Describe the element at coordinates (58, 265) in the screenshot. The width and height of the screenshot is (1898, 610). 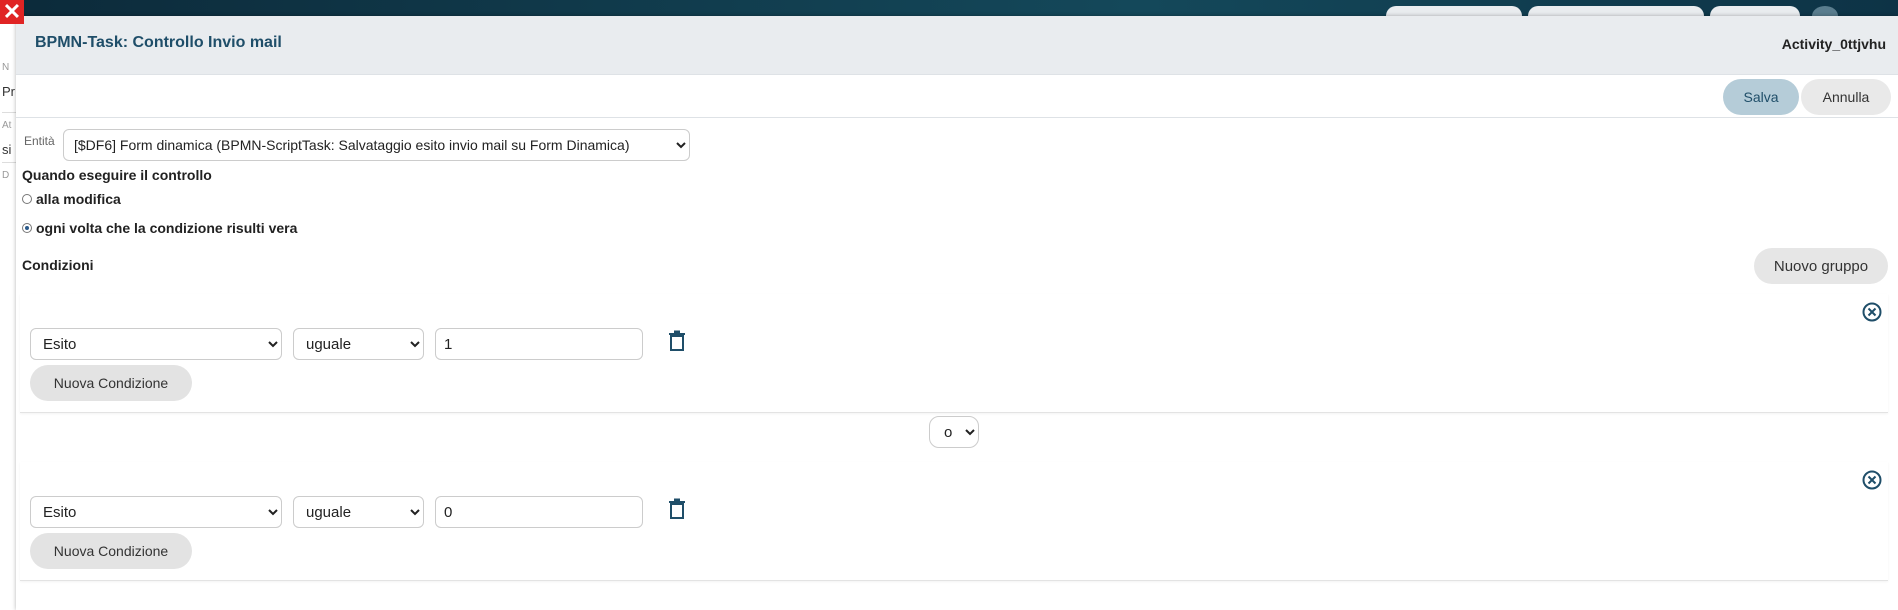
I see `conditions-label: Condizioni` at that location.